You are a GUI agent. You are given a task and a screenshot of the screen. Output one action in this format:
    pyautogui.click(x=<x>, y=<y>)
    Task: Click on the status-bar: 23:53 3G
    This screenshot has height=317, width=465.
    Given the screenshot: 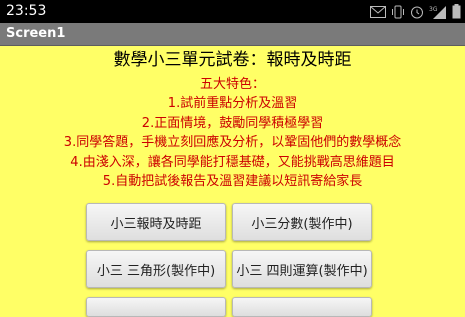 What is the action you would take?
    pyautogui.click(x=232, y=11)
    